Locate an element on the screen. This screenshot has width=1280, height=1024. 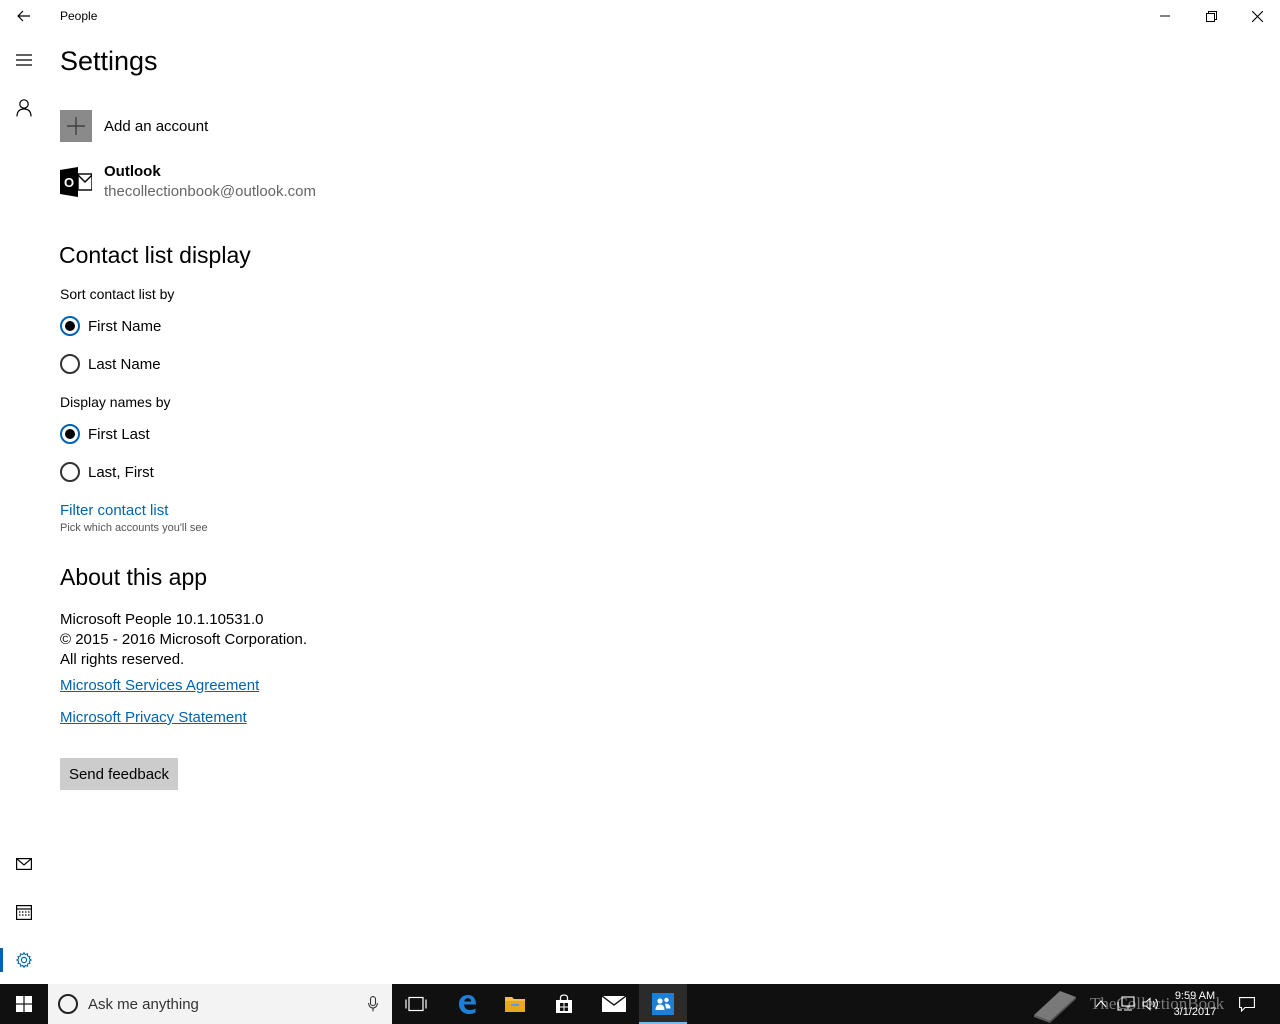
contacts-button is located at coordinates (24, 108).